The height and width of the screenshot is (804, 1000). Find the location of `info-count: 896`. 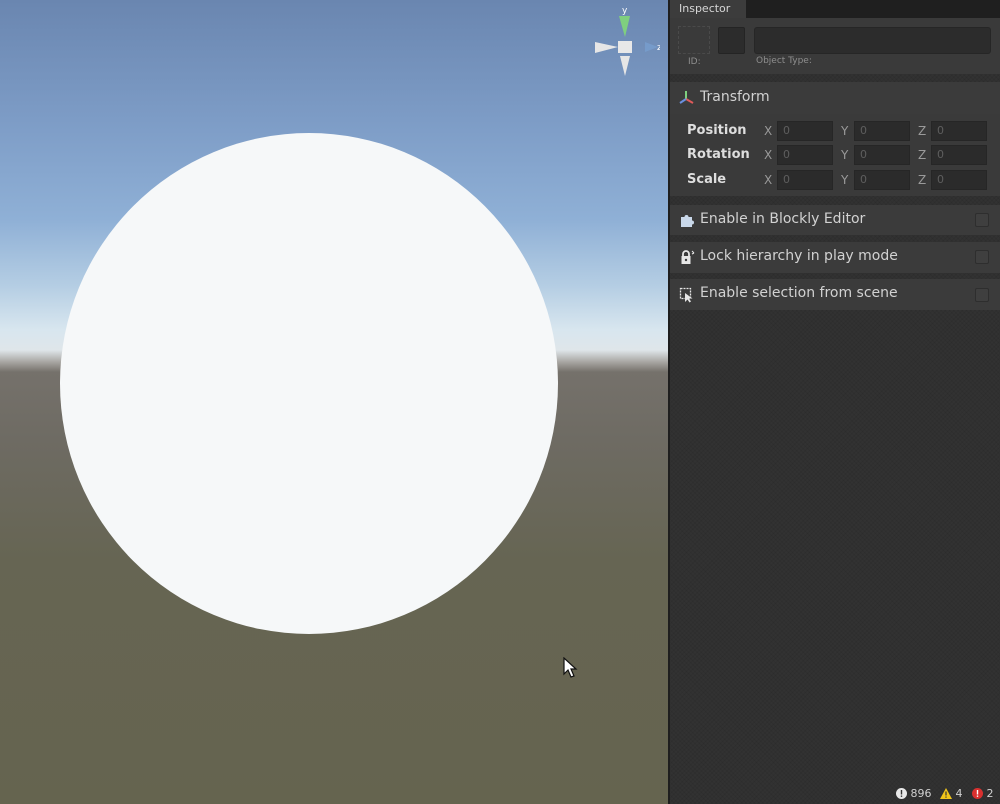

info-count: 896 is located at coordinates (921, 793).